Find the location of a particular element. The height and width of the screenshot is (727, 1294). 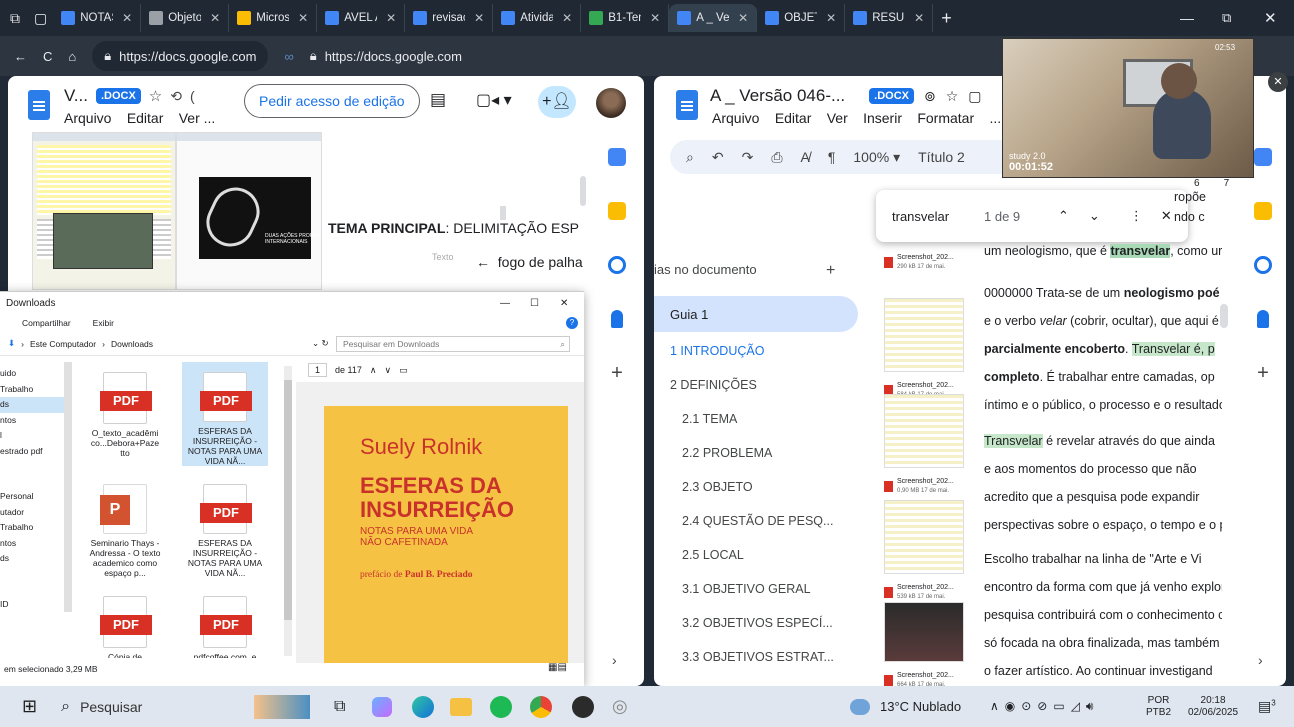

spellcheck-icon: A̸ is located at coordinates (805, 157).